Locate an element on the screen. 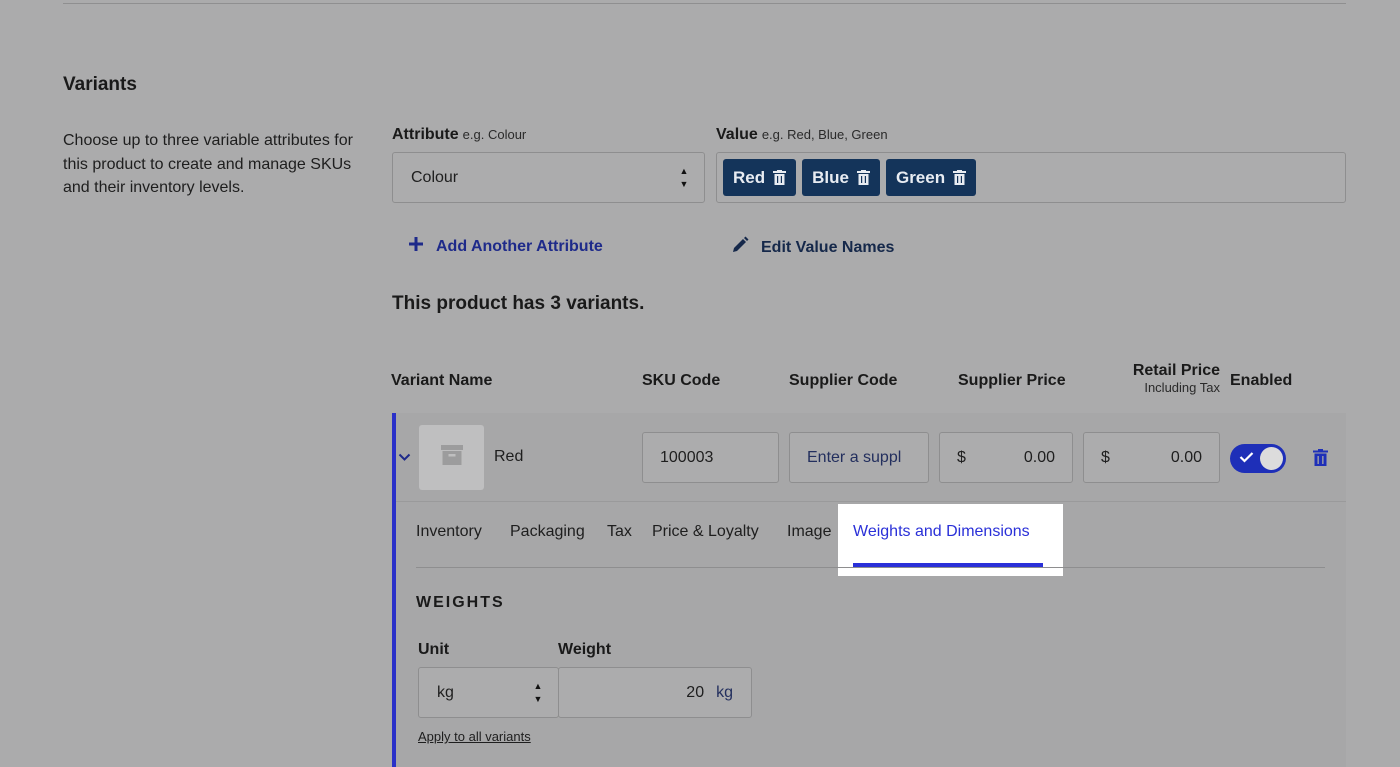  toggle-knob is located at coordinates (1271, 458).